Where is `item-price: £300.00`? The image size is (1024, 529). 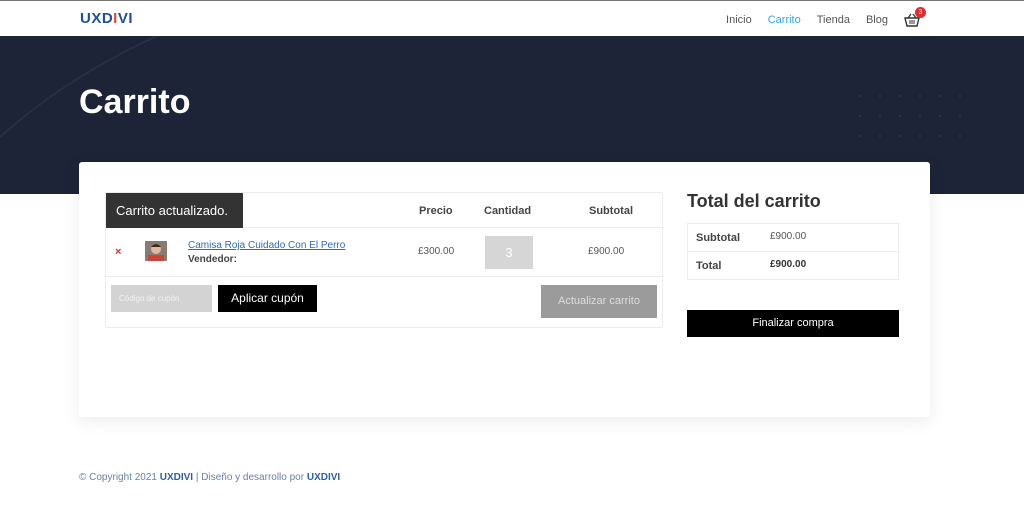 item-price: £300.00 is located at coordinates (436, 251).